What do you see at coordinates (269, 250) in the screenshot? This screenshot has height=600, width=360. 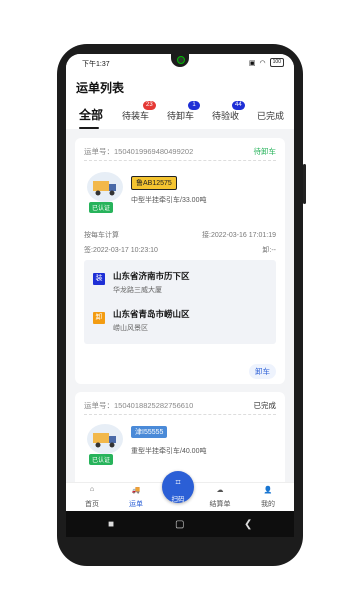 I see `unload-time: 卸:--` at bounding box center [269, 250].